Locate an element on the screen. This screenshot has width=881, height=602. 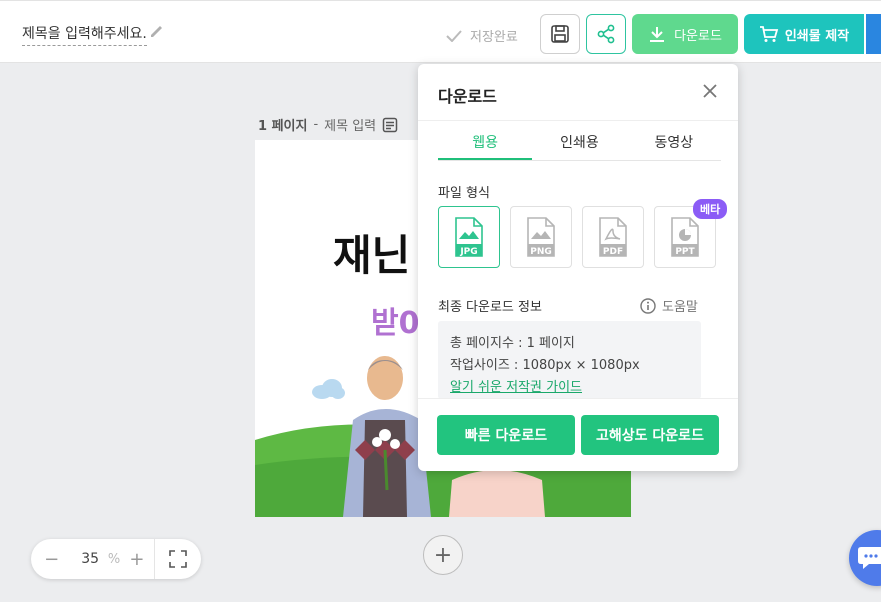
share-button is located at coordinates (606, 34).